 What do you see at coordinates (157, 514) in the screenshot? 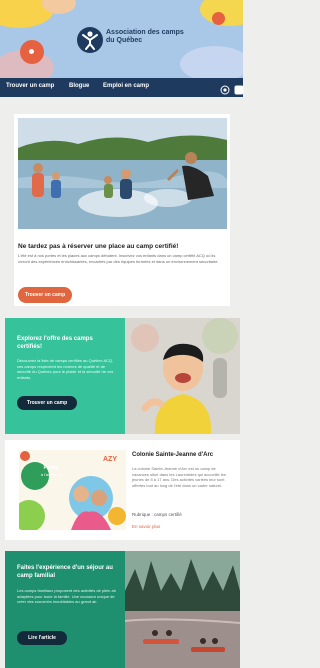
I see `camp-meta: Rubrique : camps certifié` at bounding box center [157, 514].